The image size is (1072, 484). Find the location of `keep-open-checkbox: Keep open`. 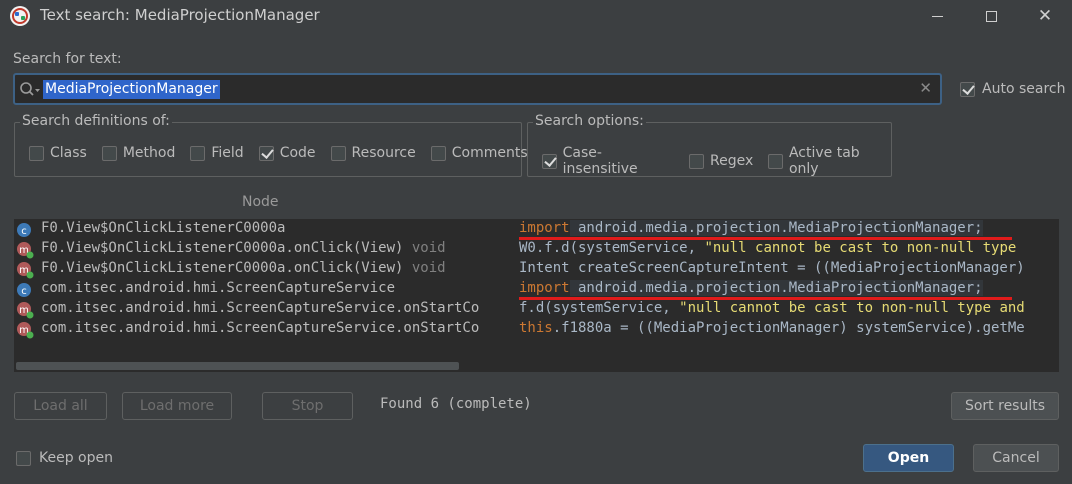

keep-open-checkbox: Keep open is located at coordinates (64, 458).